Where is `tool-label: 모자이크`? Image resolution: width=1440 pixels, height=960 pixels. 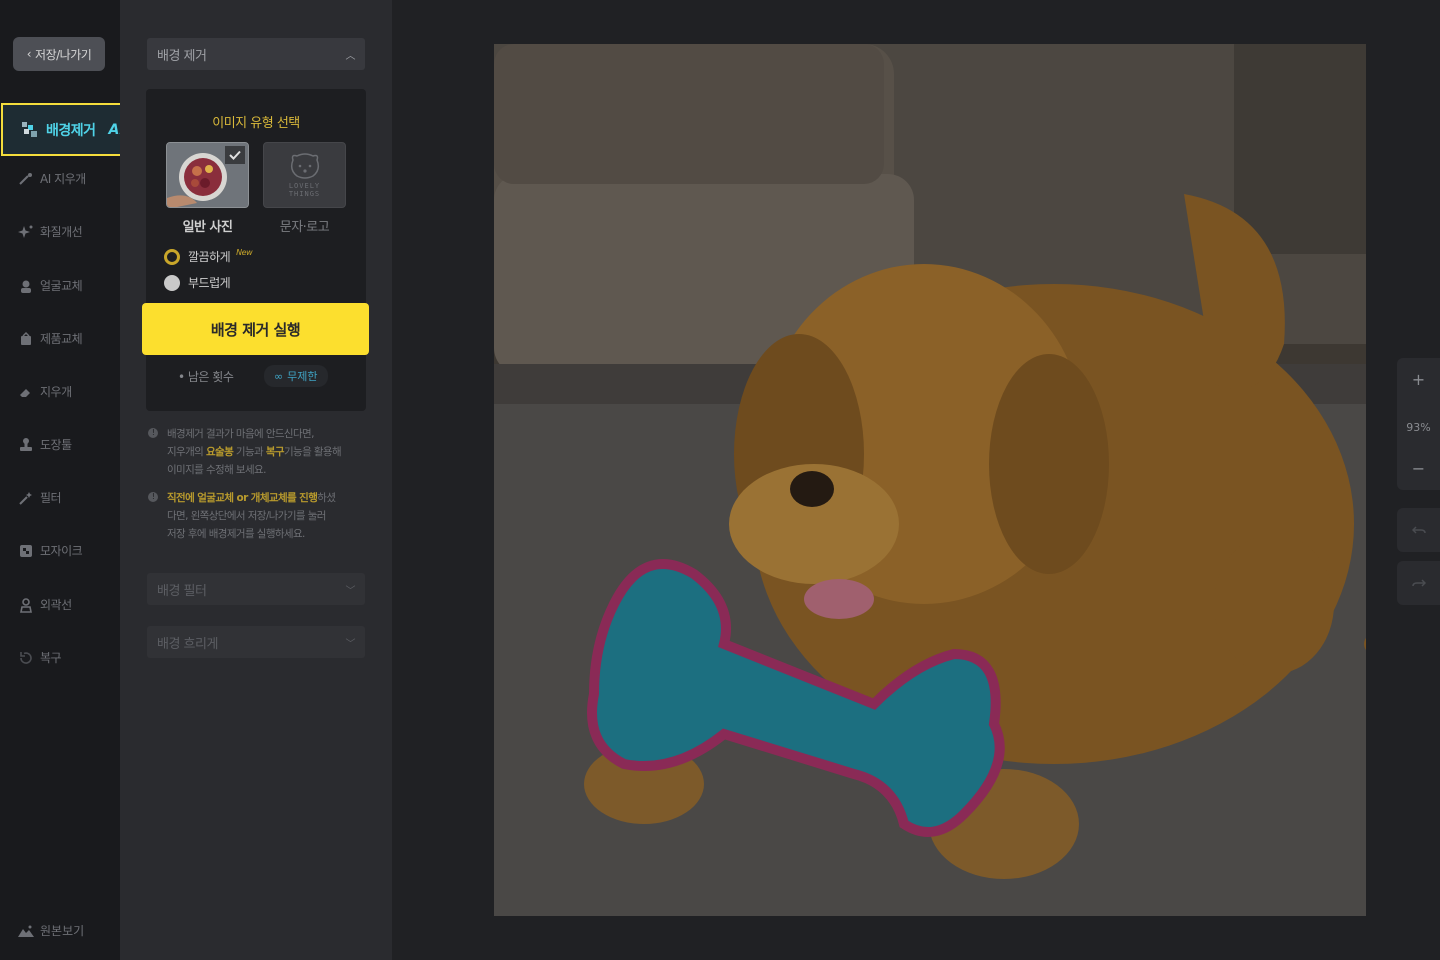 tool-label: 모자이크 is located at coordinates (61, 551).